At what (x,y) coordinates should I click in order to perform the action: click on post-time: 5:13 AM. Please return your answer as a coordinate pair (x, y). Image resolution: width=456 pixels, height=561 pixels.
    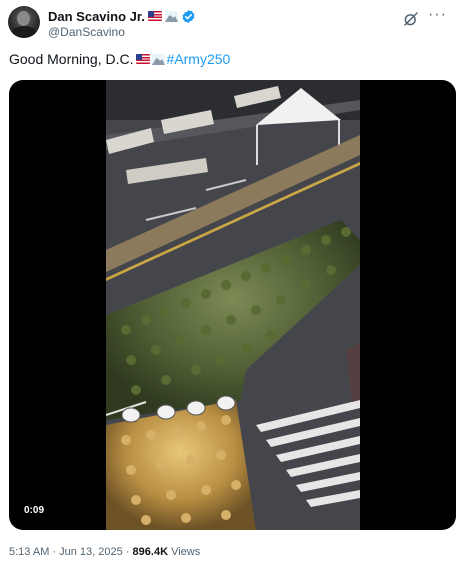
    Looking at the image, I should click on (29, 552).